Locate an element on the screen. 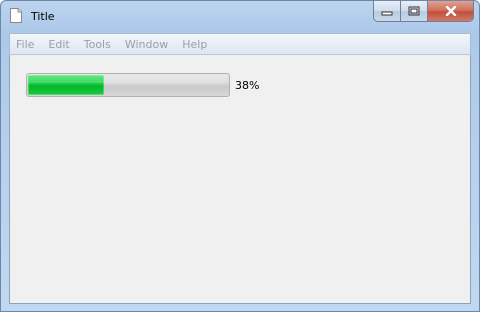 Image resolution: width=480 pixels, height=312 pixels. menu-file: File is located at coordinates (25, 44).